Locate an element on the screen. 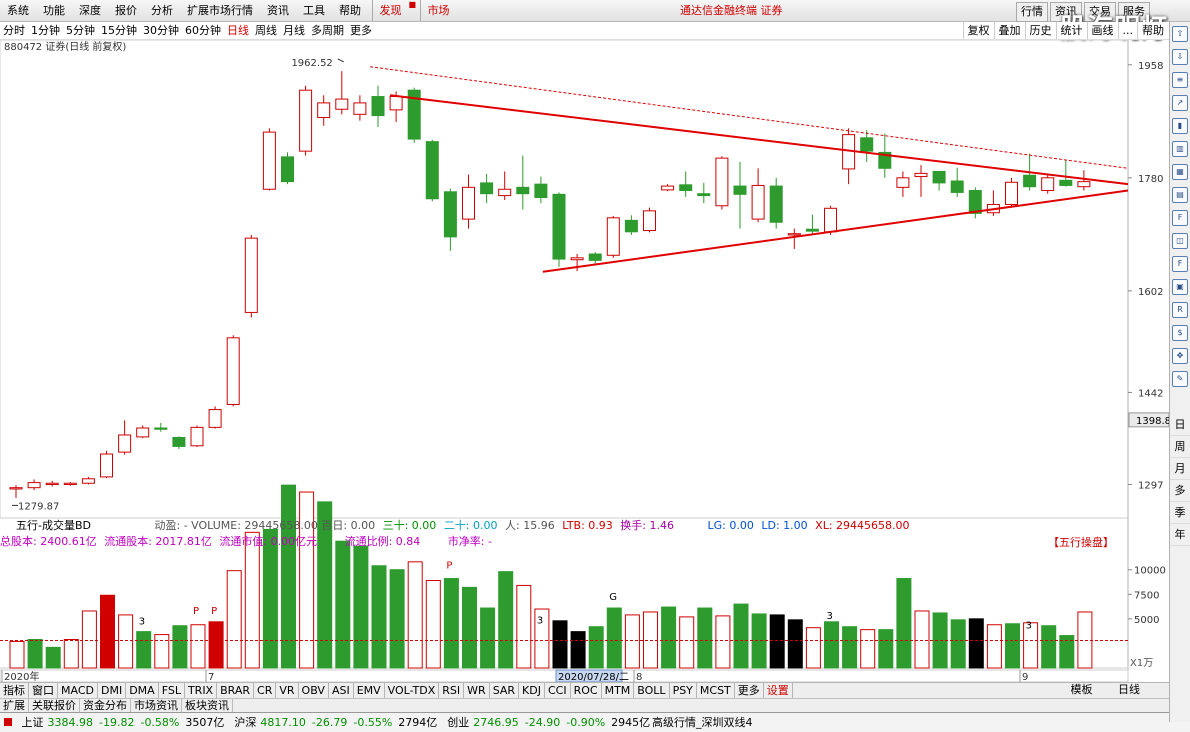  tab-0: 指标 is located at coordinates (14, 690).